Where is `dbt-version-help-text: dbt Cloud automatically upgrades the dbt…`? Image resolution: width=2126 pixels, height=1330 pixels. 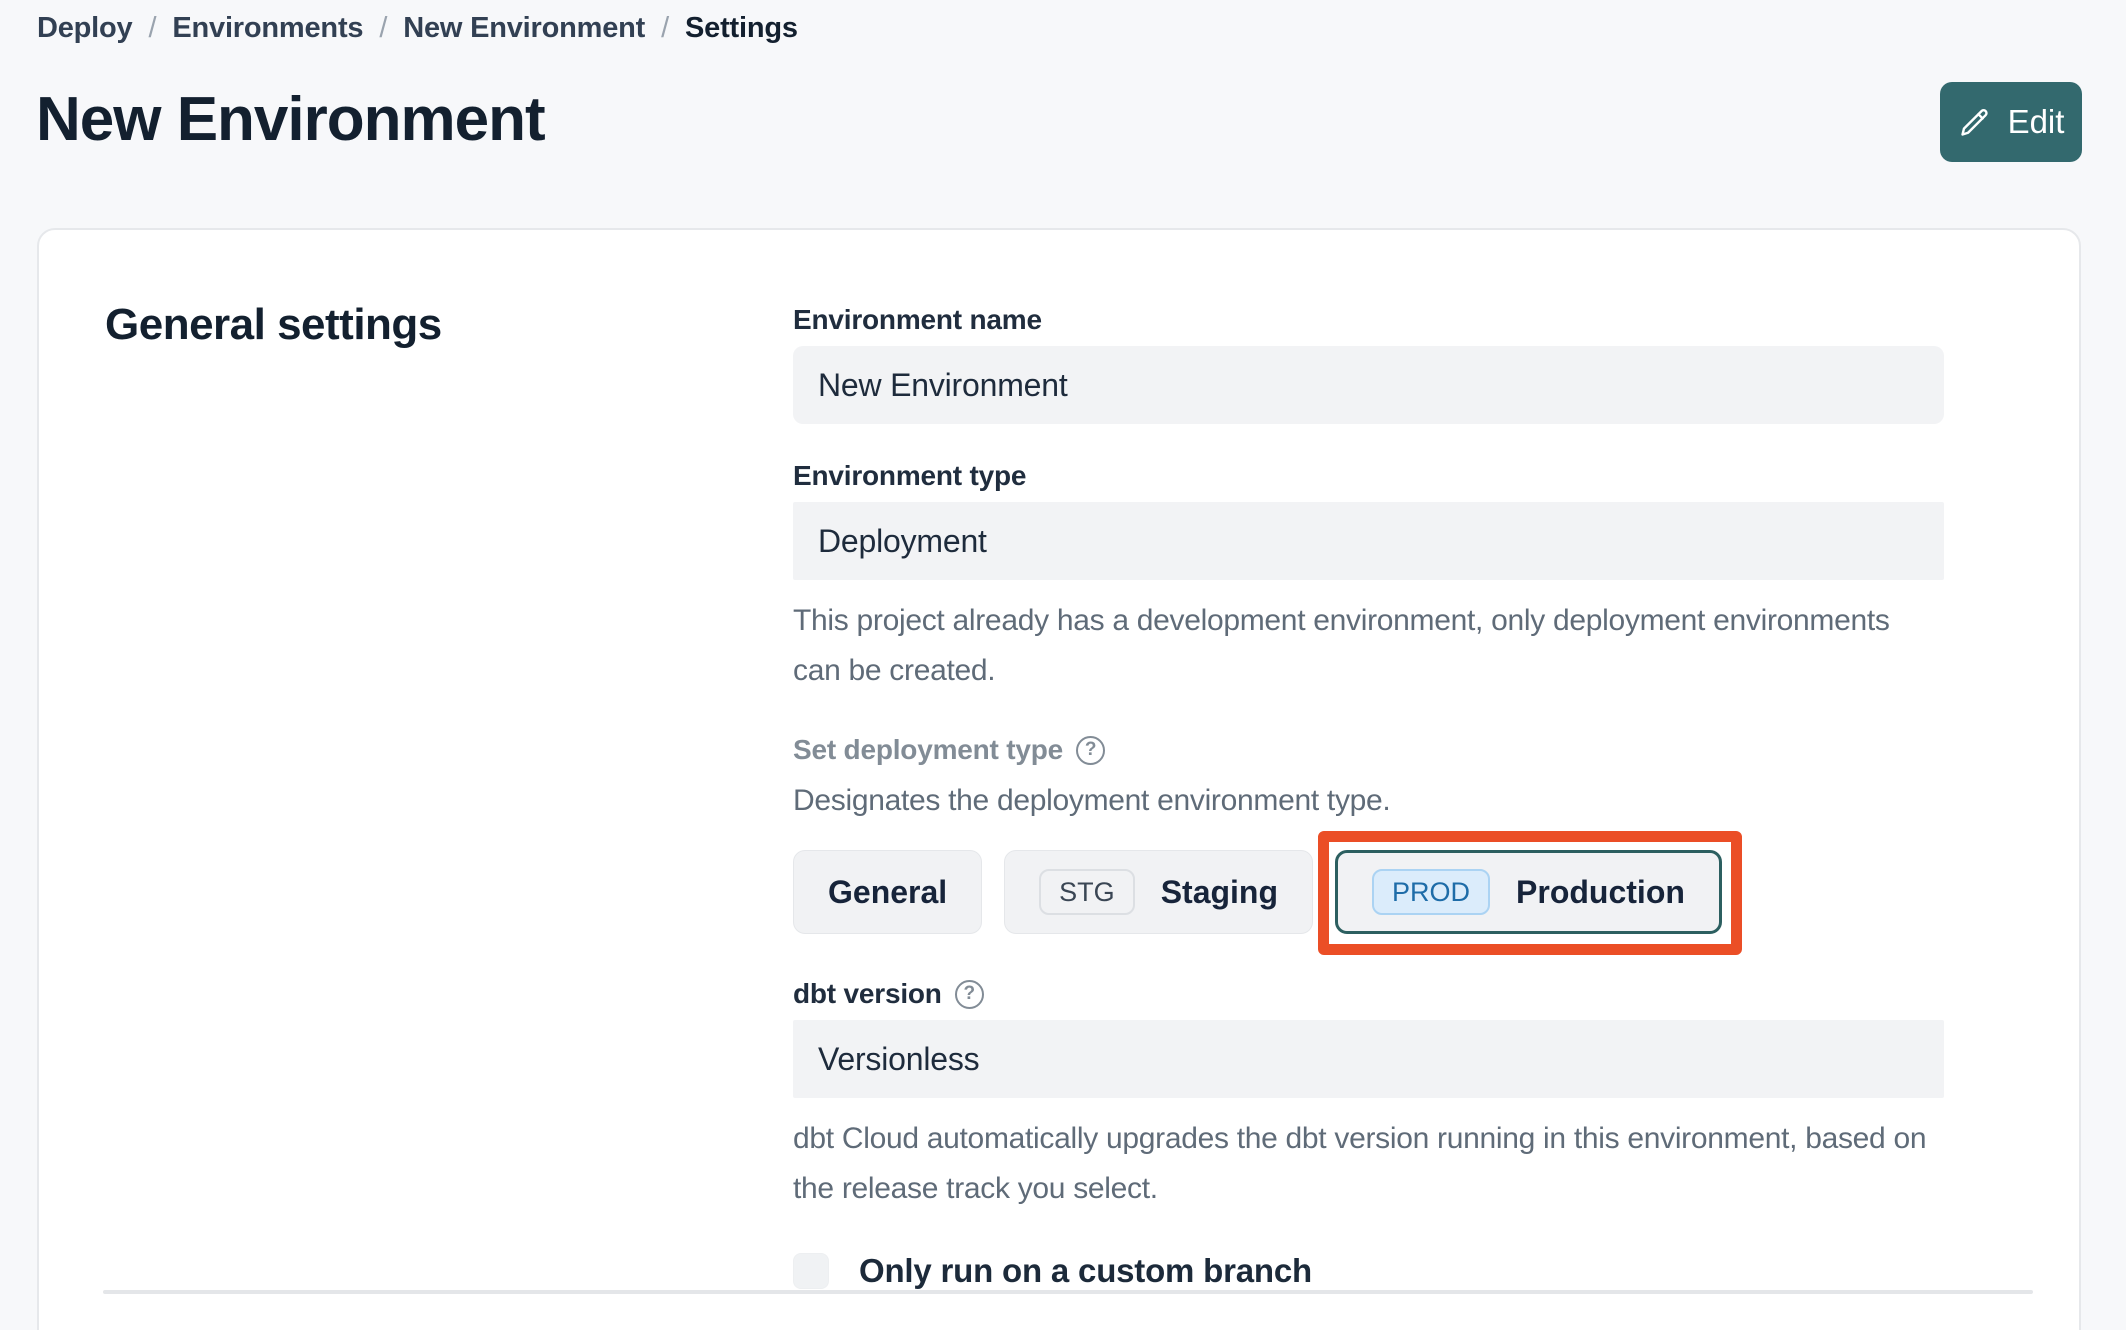
dbt-version-help-text: dbt Cloud automatically upgrades the dbt… is located at coordinates (1360, 1163).